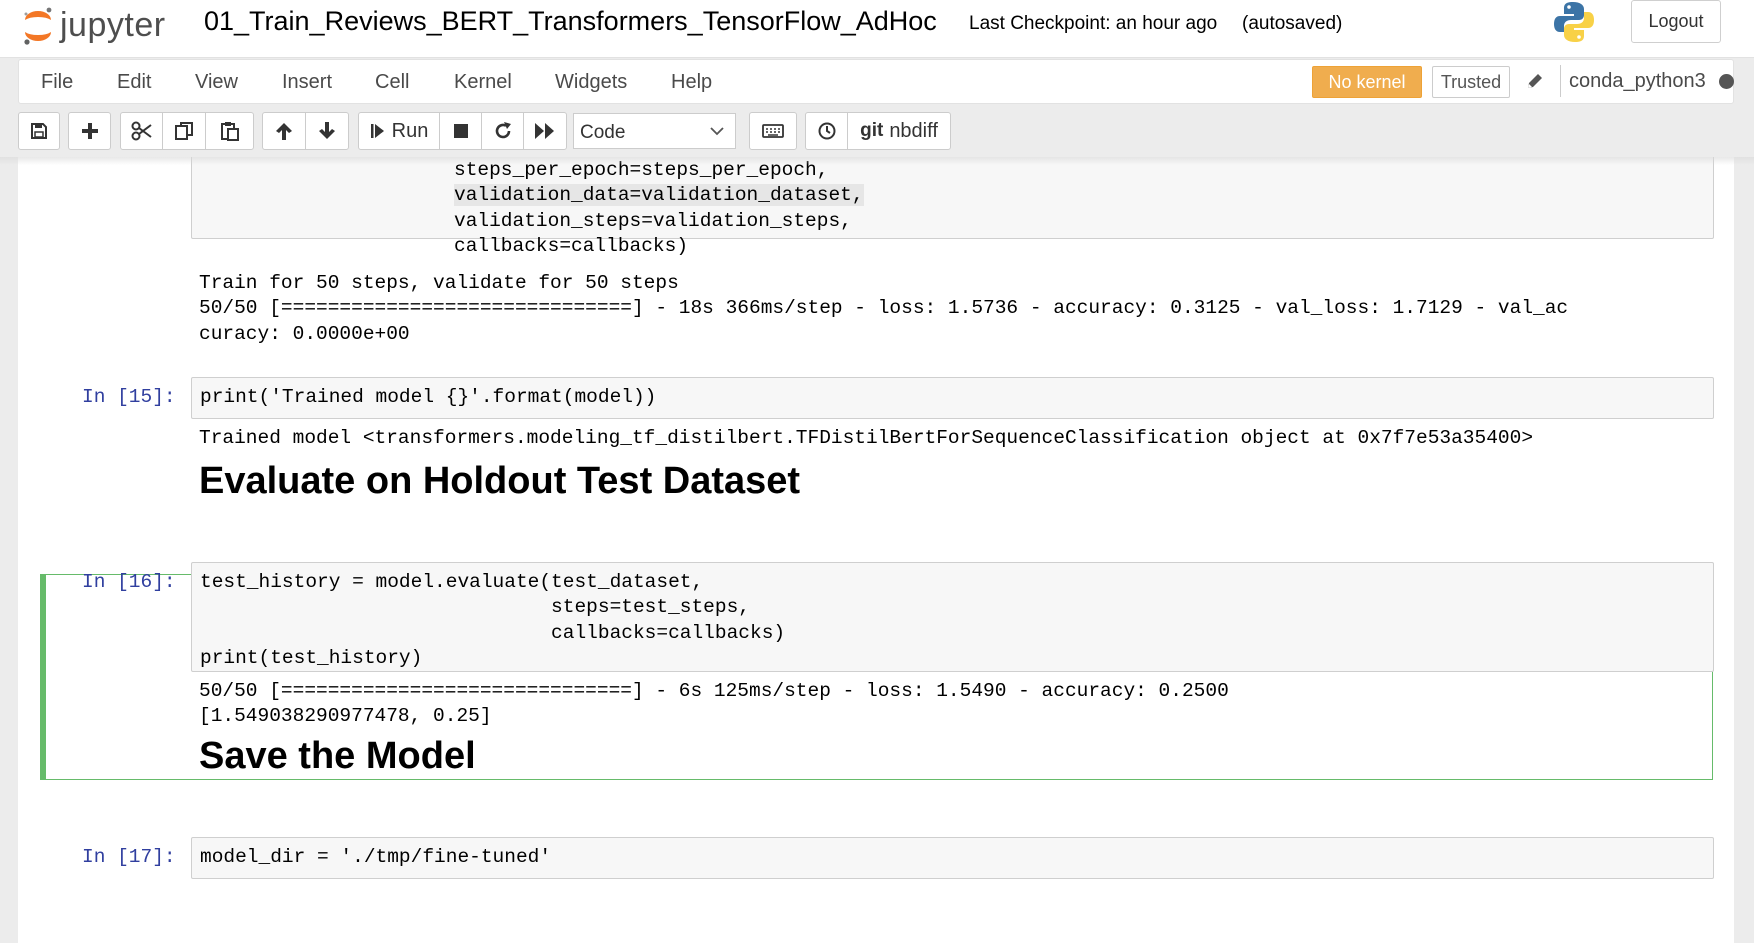 The width and height of the screenshot is (1754, 943). I want to click on cell15-code: print('Trained model {}'.format(model)), so click(428, 397).